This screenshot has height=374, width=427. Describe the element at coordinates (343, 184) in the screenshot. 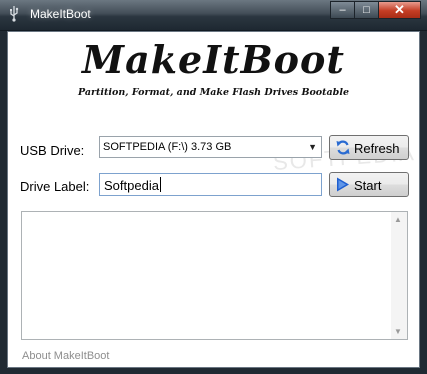

I see `play-icon` at that location.